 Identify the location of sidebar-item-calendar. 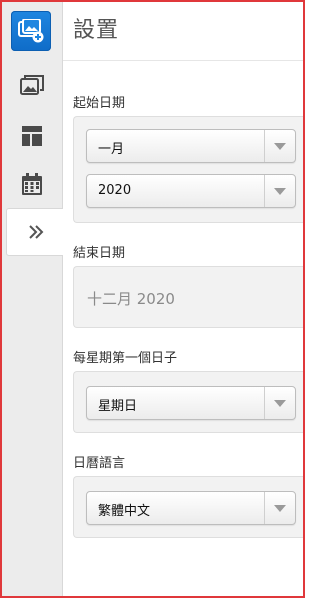
(32, 184).